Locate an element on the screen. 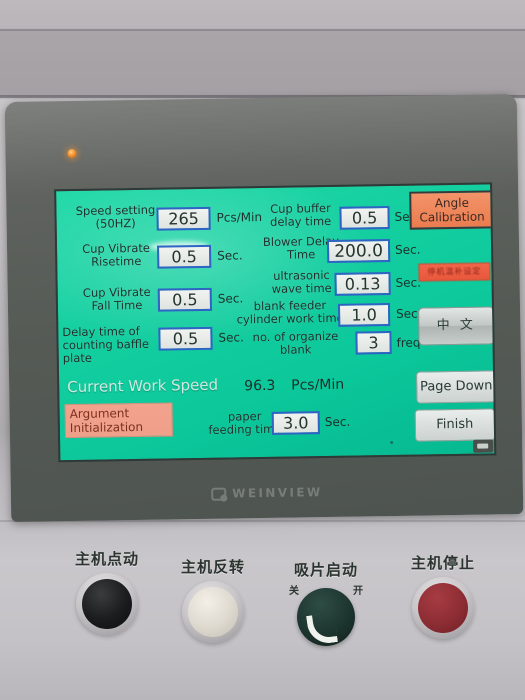 The height and width of the screenshot is (700, 525). control-reverse-main-motor: 主机反转 is located at coordinates (213, 599).